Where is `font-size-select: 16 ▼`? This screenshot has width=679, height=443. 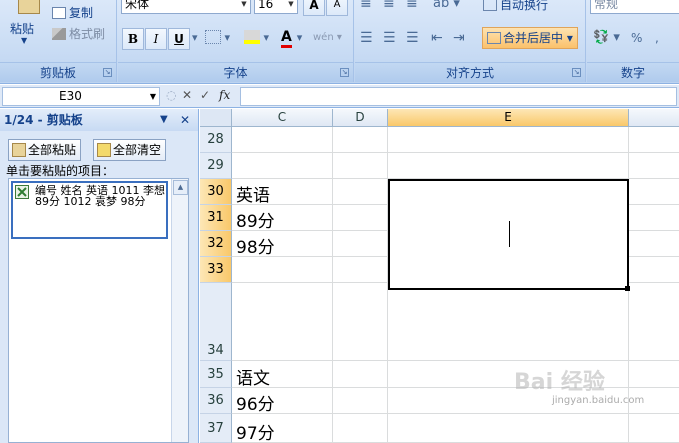 font-size-select: 16 ▼ is located at coordinates (276, 7).